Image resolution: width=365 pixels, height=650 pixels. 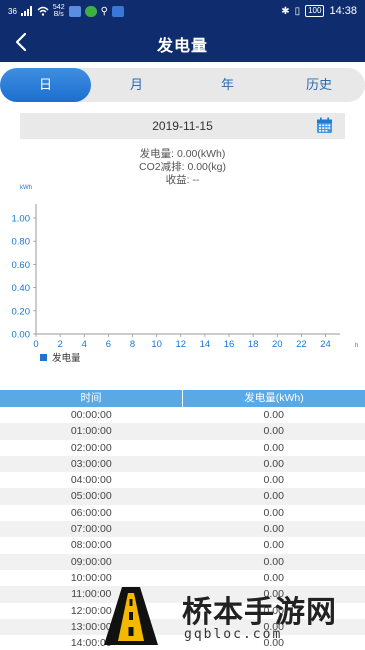 I want to click on watermark-title: 桥本手游网, so click(x=259, y=612).